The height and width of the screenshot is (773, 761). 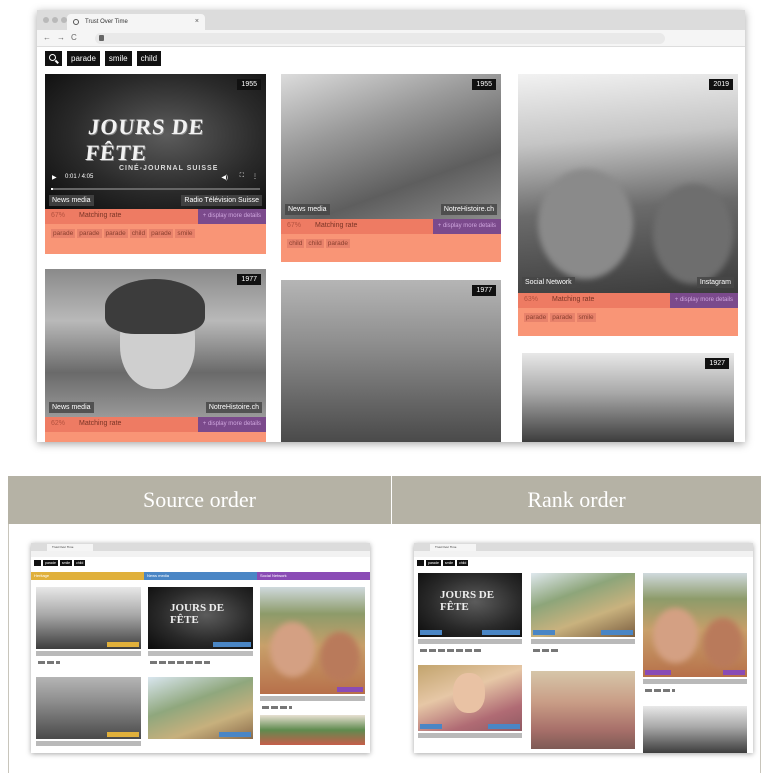 I want to click on browser-tab: Trust Over Time ×, so click(x=136, y=22).